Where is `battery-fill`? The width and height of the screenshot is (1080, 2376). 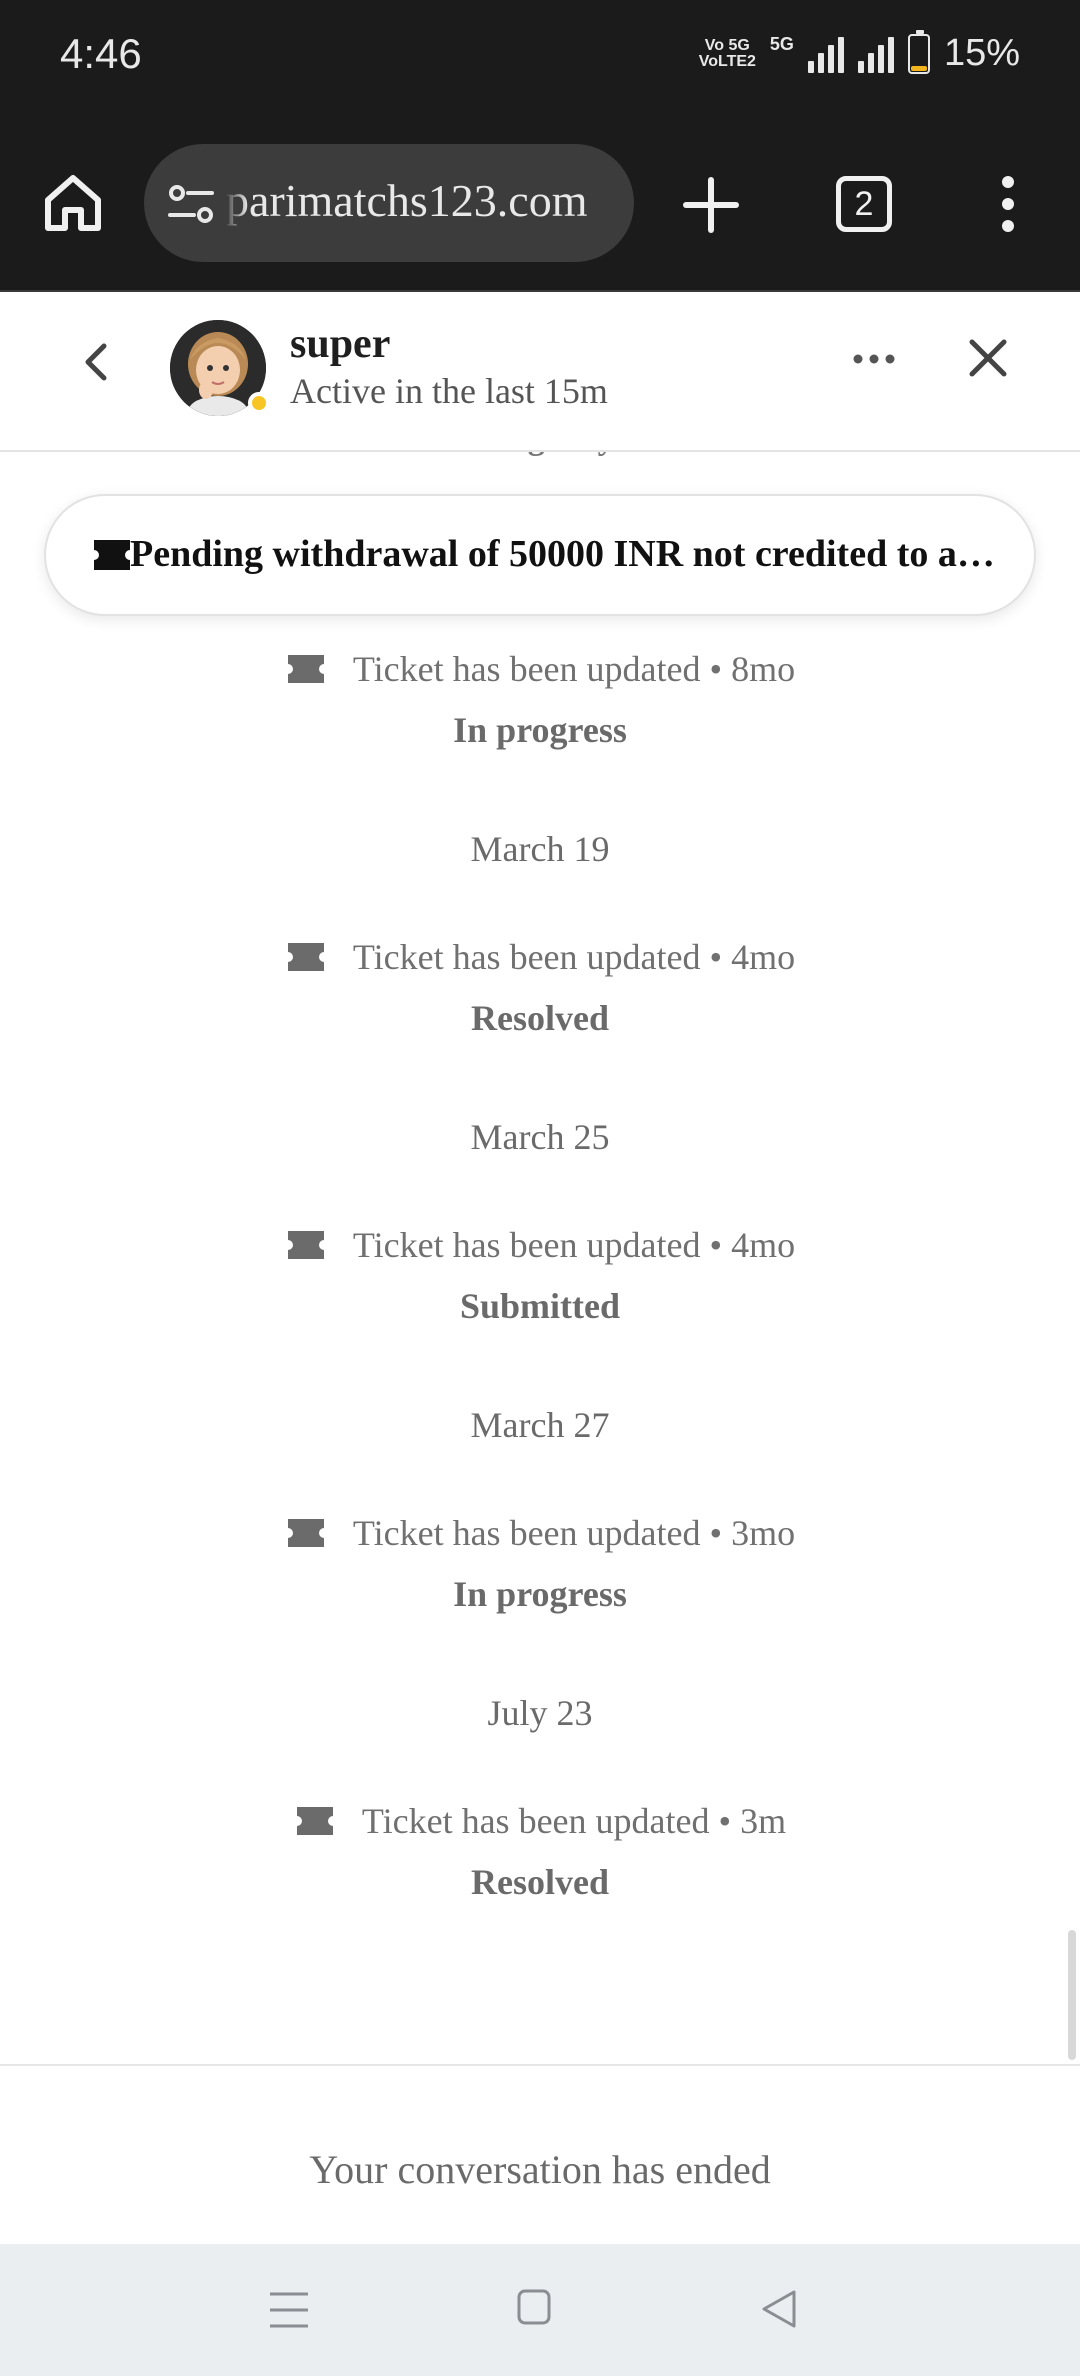 battery-fill is located at coordinates (918, 68).